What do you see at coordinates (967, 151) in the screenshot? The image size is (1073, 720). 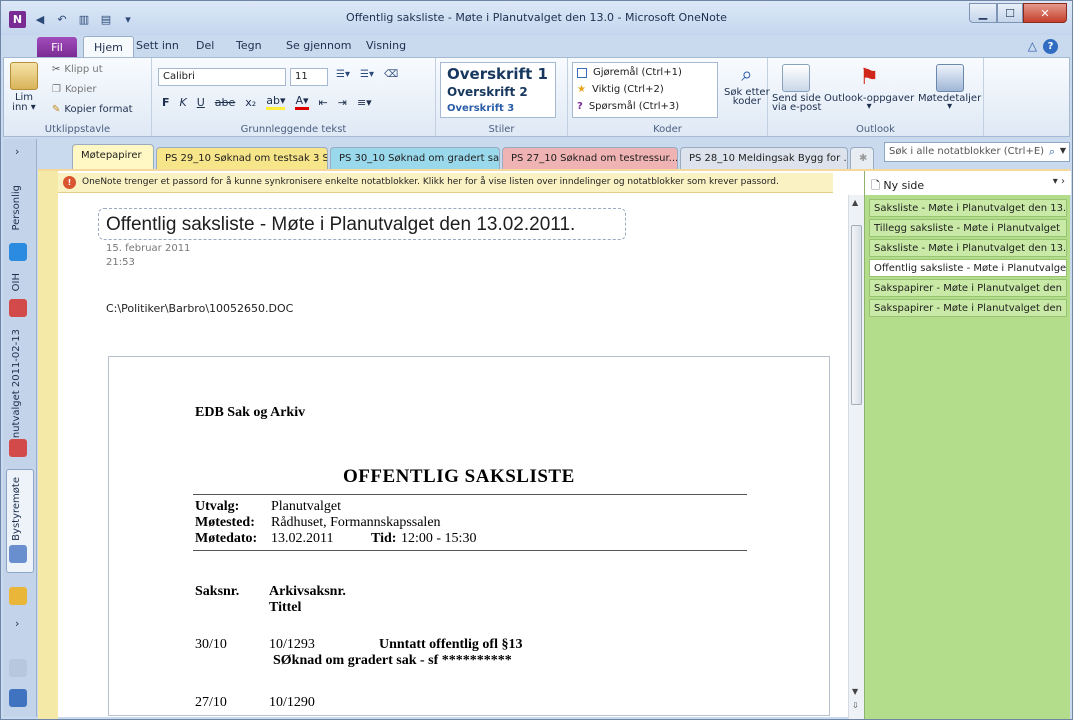 I see `search-placeholder: Søk i alle notatblokker (Ctrl+E)` at bounding box center [967, 151].